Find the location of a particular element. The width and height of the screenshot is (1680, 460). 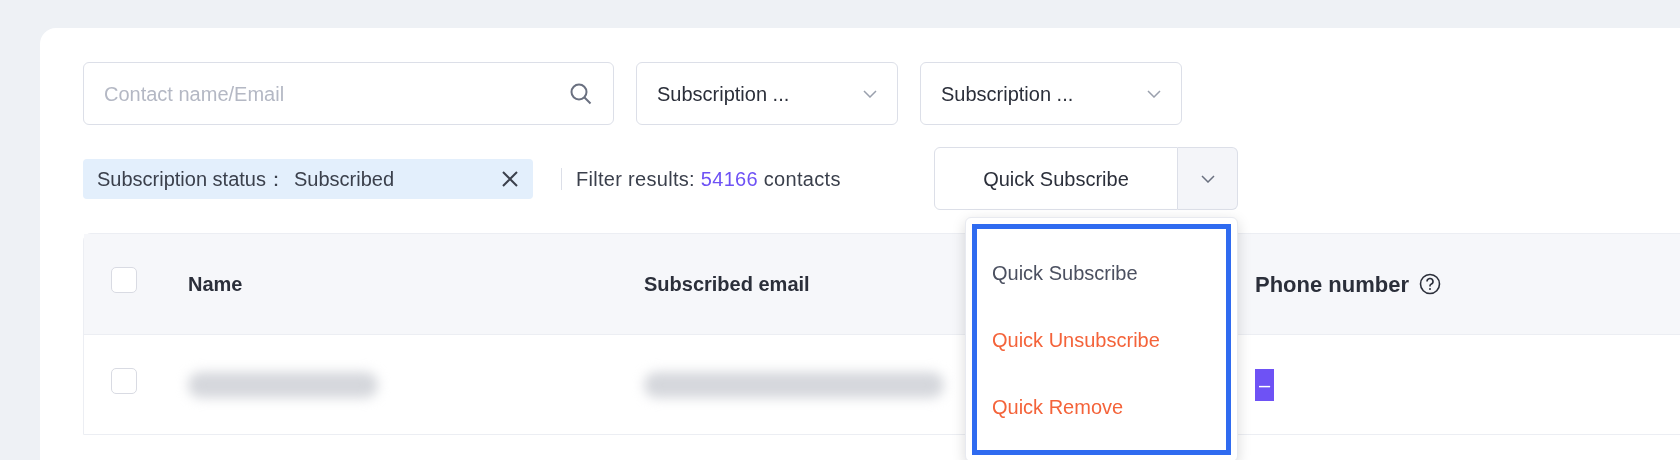

filter-tag-label: Subscription status： is located at coordinates (191, 179).